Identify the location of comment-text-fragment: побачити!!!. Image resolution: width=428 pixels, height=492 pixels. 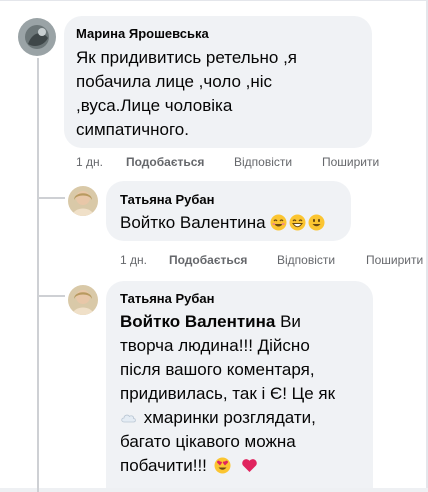
(163, 465).